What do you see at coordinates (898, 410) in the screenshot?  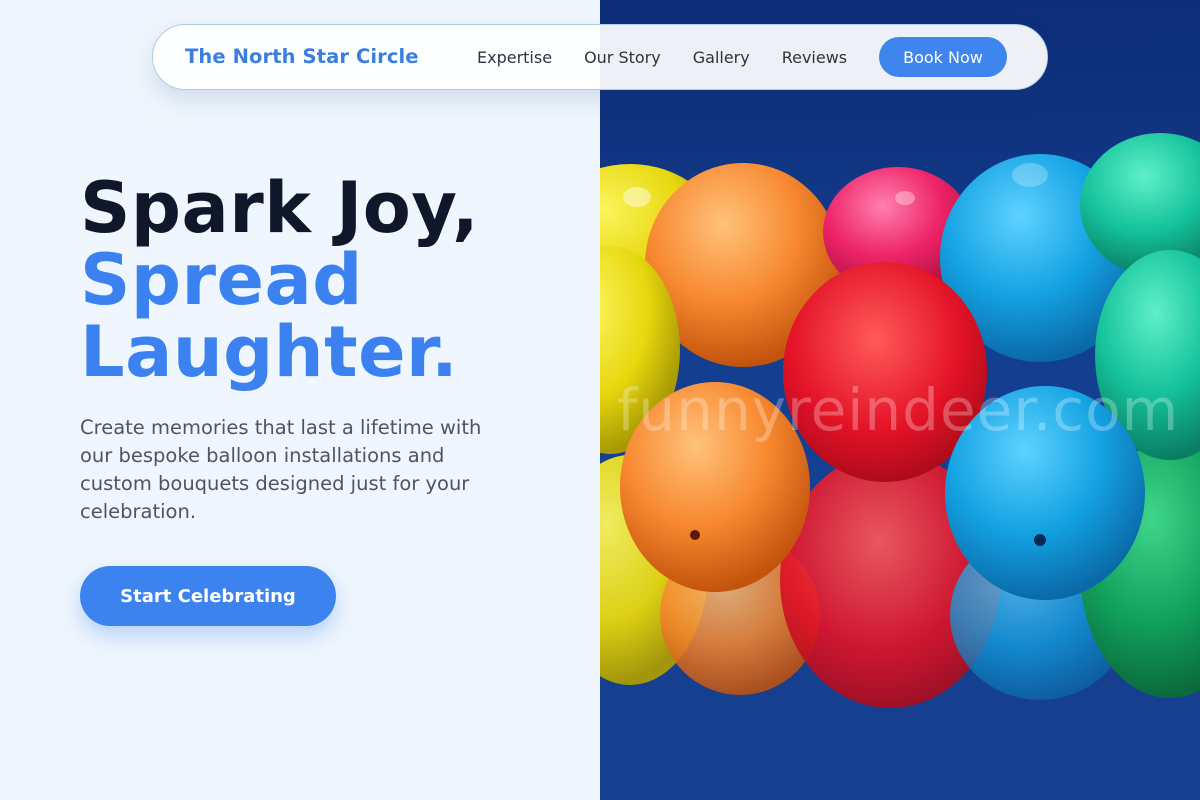 I see `watermark-text: funnyreindeer.com` at bounding box center [898, 410].